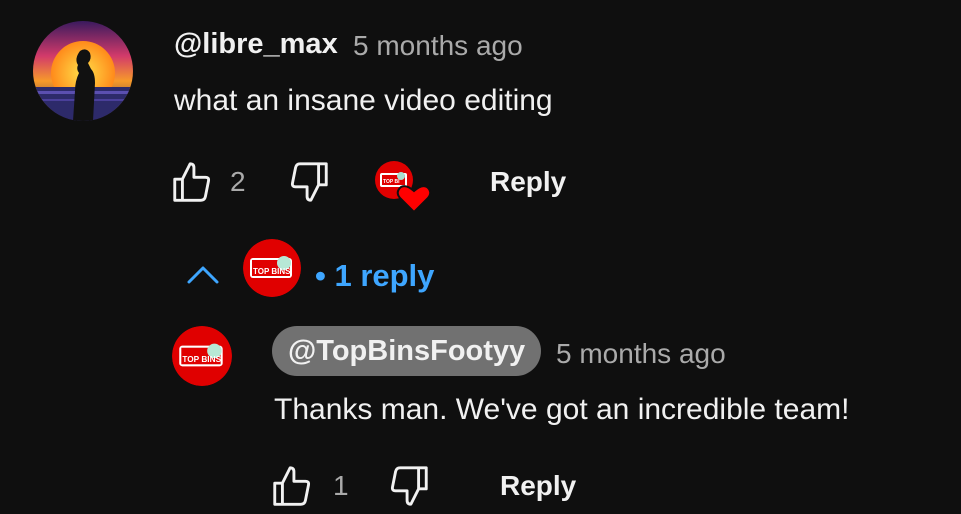  I want to click on creator-heart-badge: TOP BI, so click(403, 187).